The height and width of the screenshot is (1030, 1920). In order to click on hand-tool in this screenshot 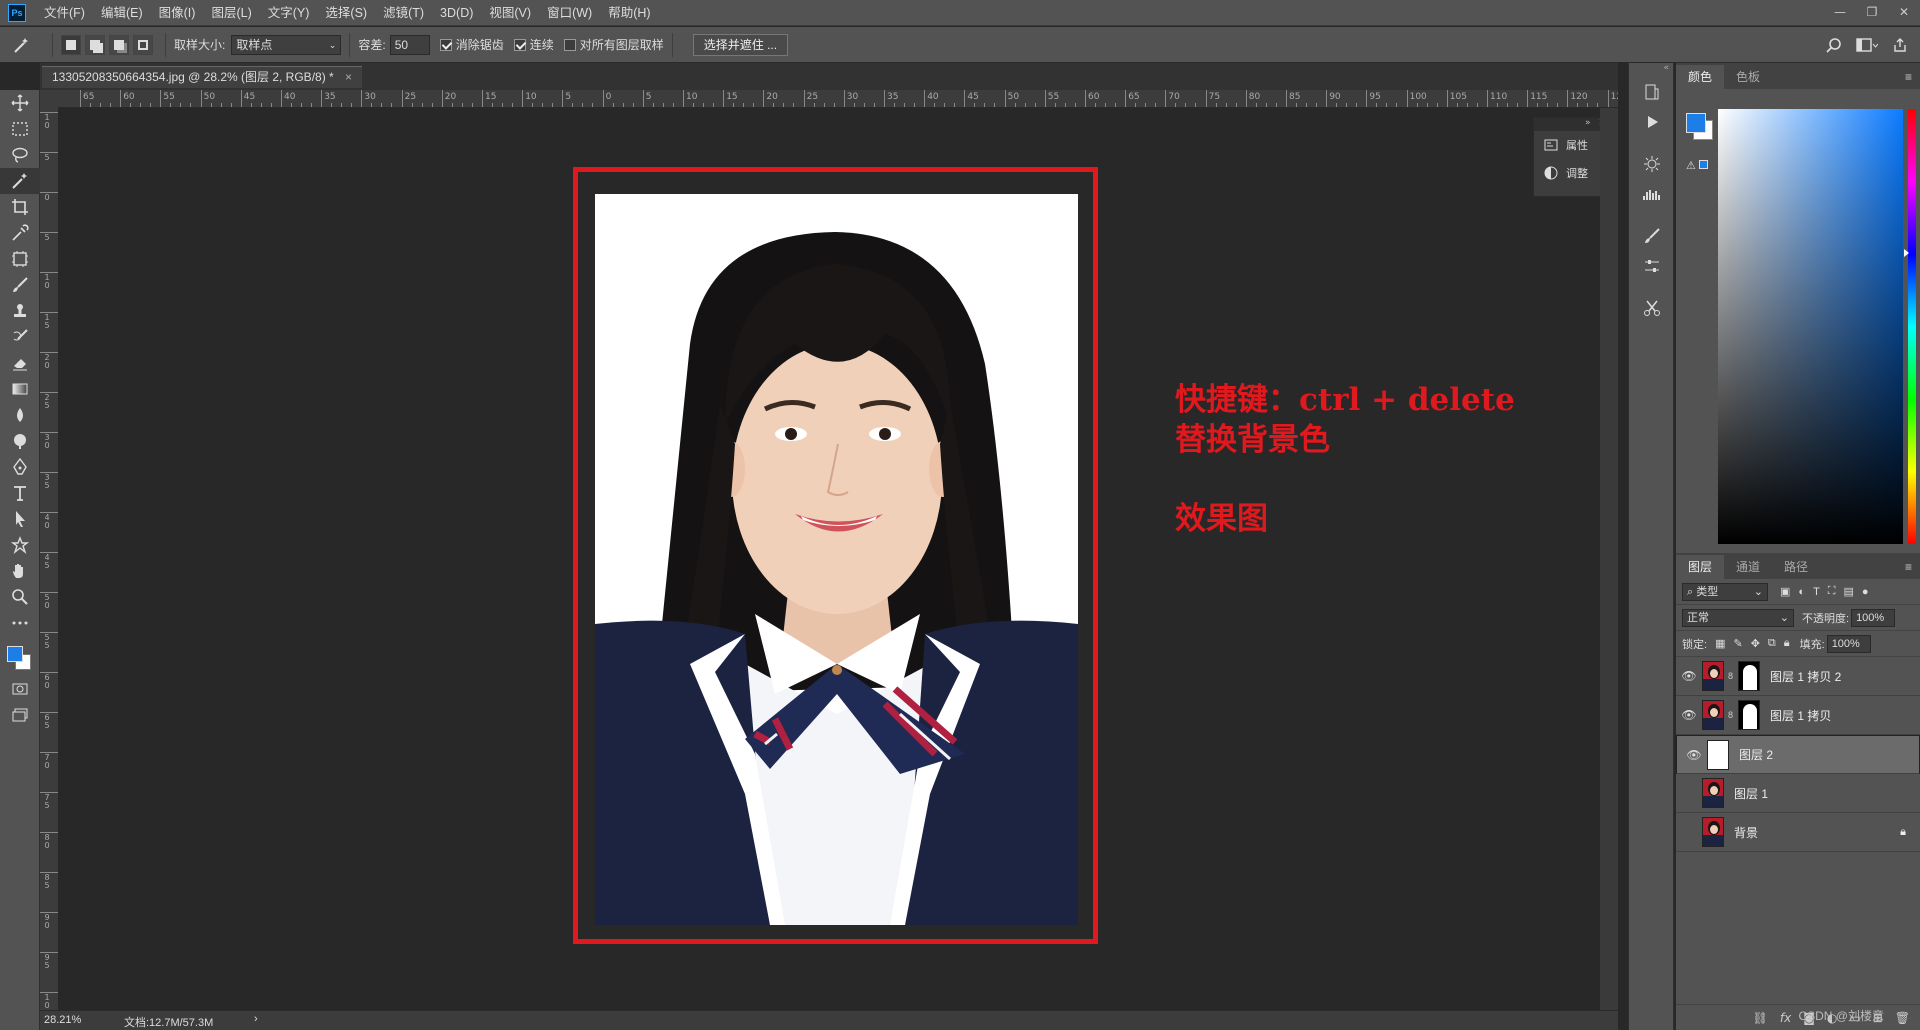, I will do `click(20, 571)`.